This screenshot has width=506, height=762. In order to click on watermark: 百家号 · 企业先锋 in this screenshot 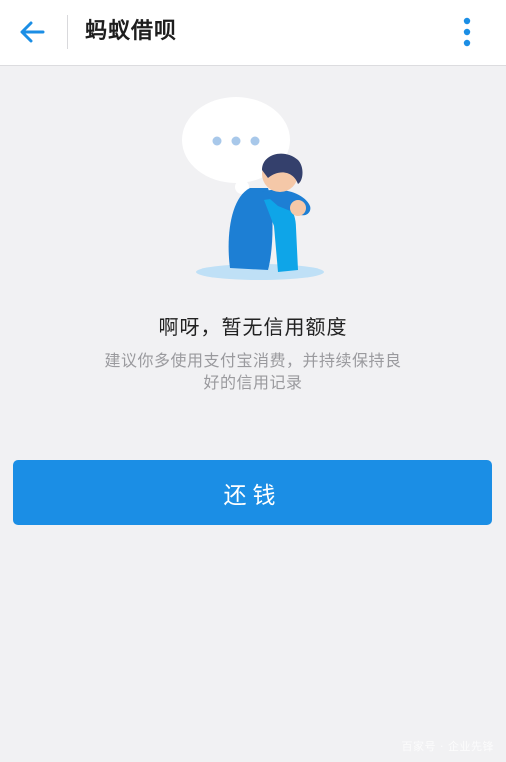, I will do `click(447, 746)`.